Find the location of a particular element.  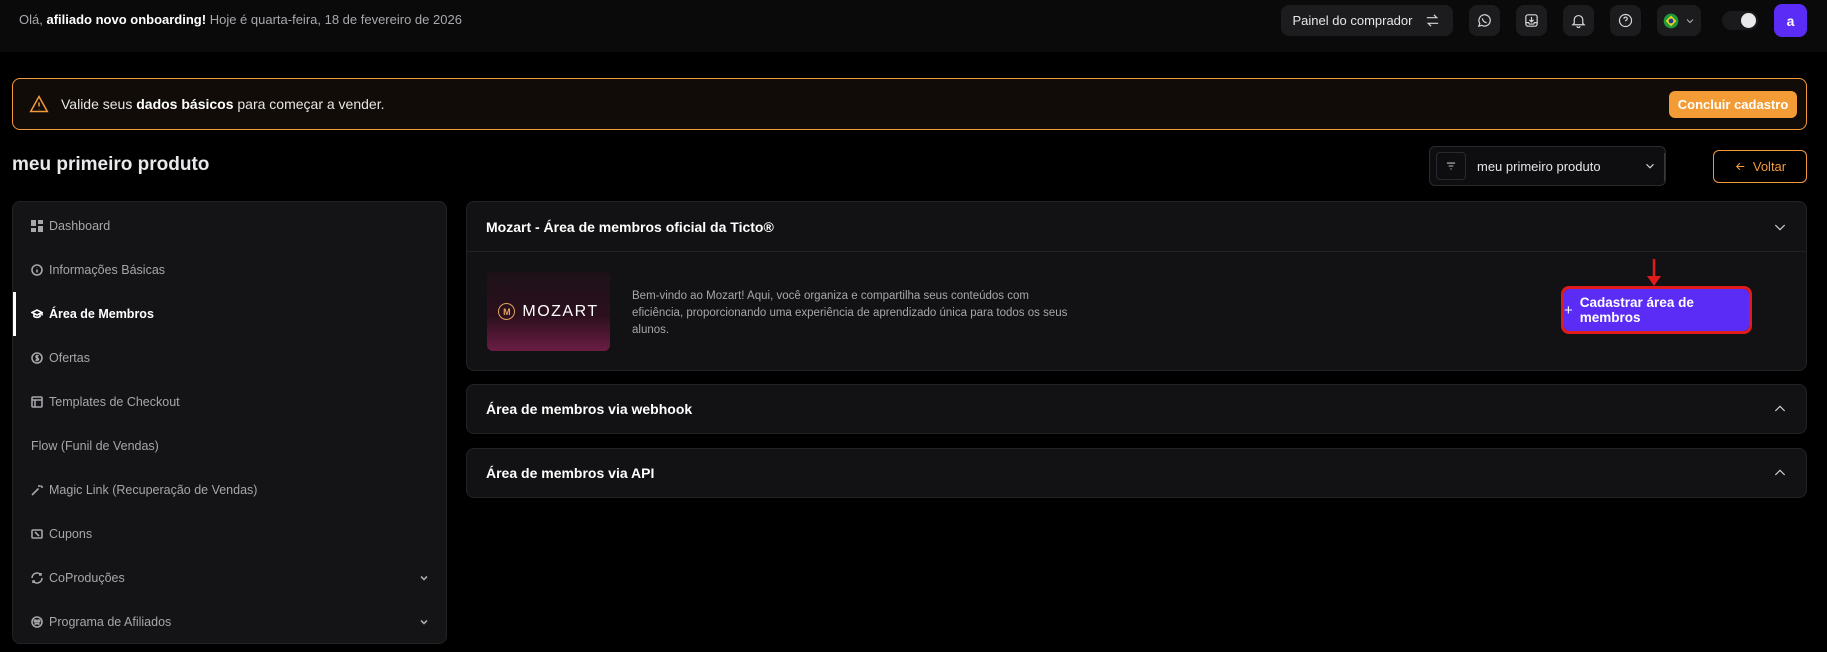

whatsapp-button is located at coordinates (1484, 20).